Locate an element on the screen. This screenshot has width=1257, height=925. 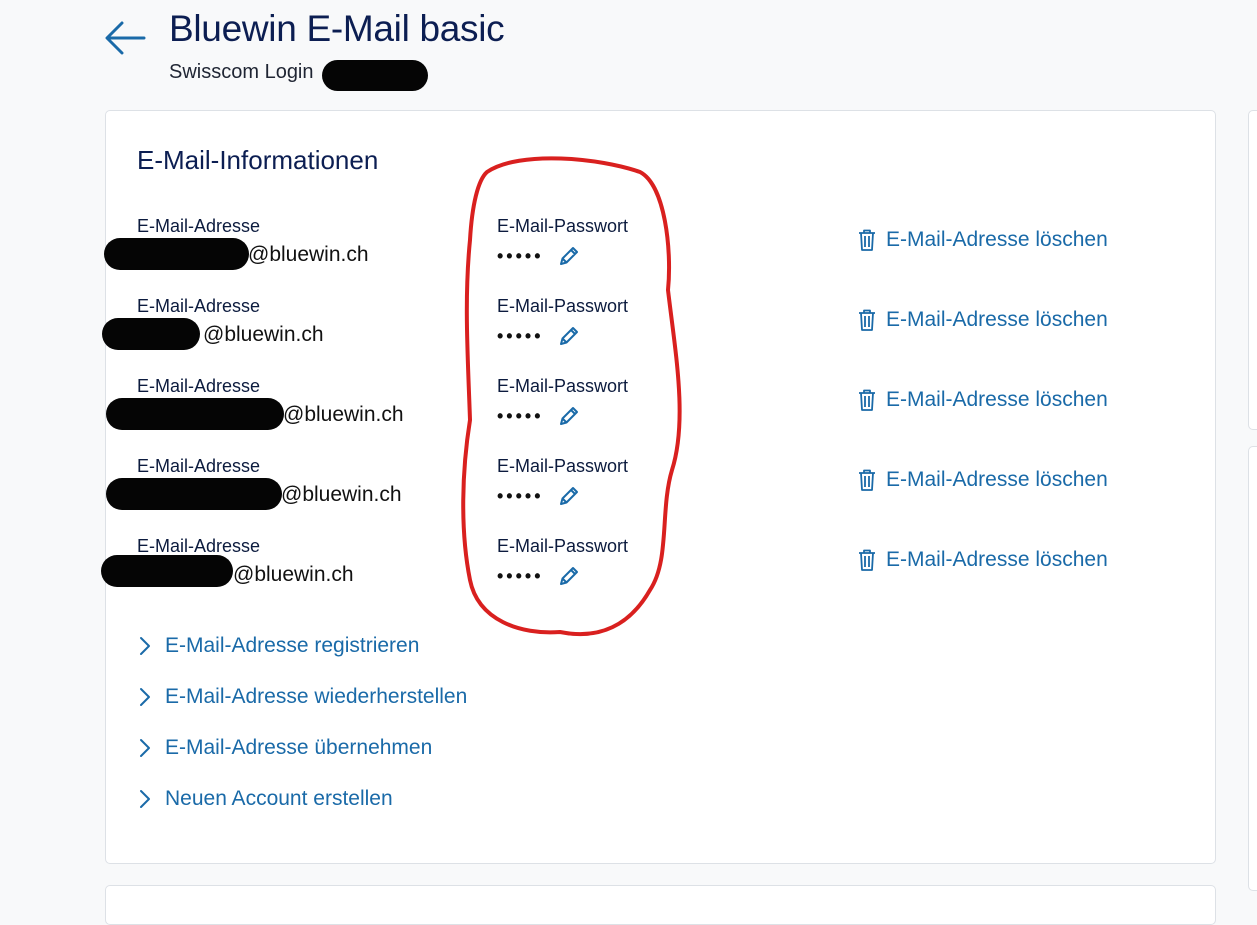
next-card is located at coordinates (660, 905).